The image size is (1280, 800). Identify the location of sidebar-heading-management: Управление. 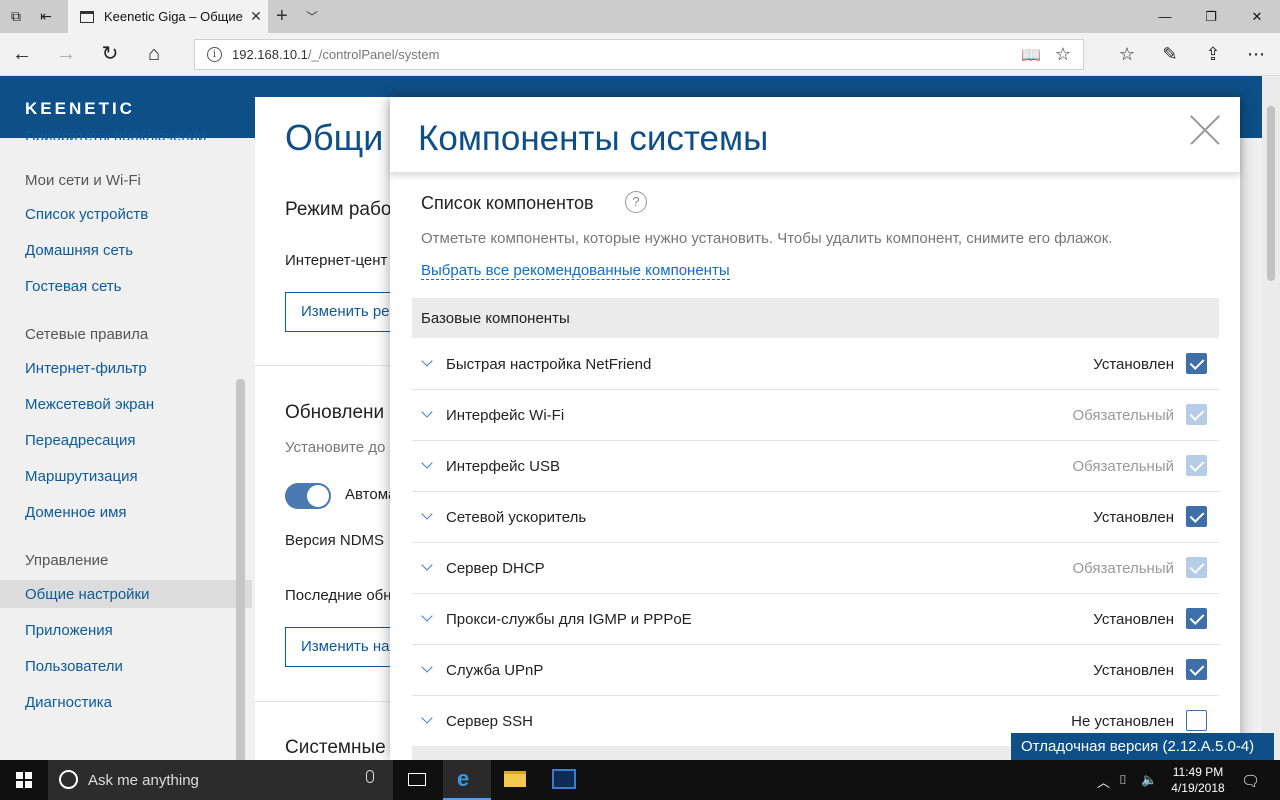
(67, 560).